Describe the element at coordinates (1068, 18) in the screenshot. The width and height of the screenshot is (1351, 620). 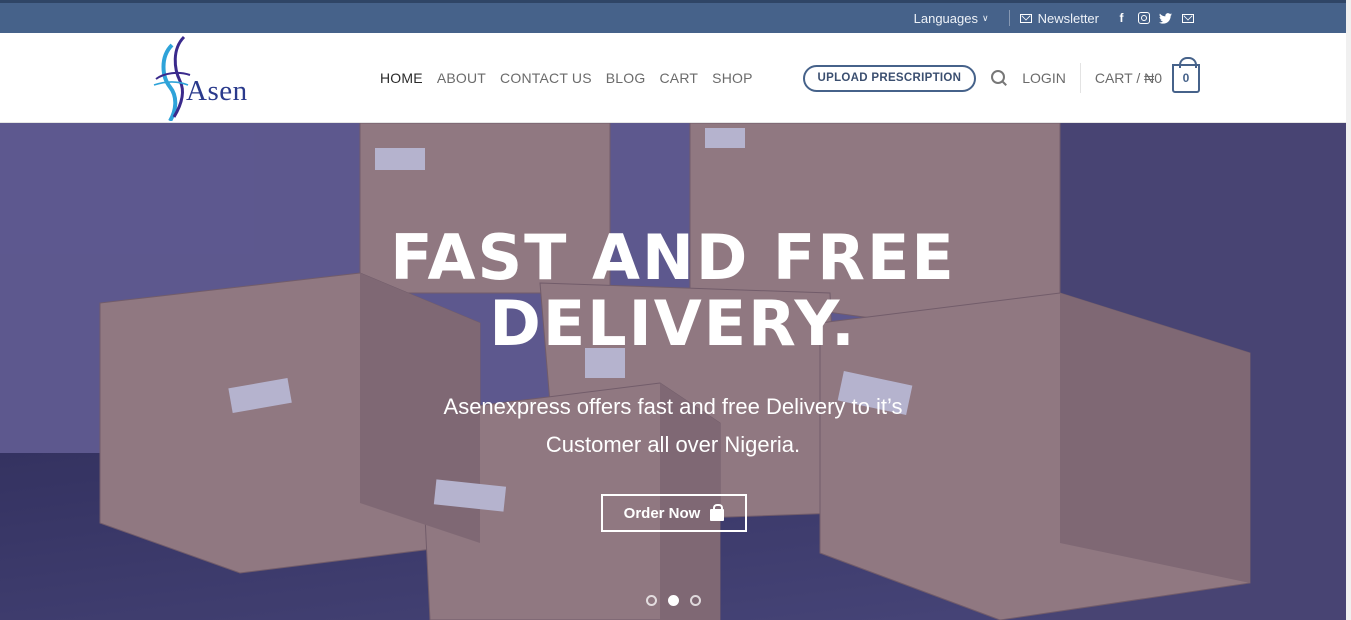
I see `newsletter-label: Newsletter` at that location.